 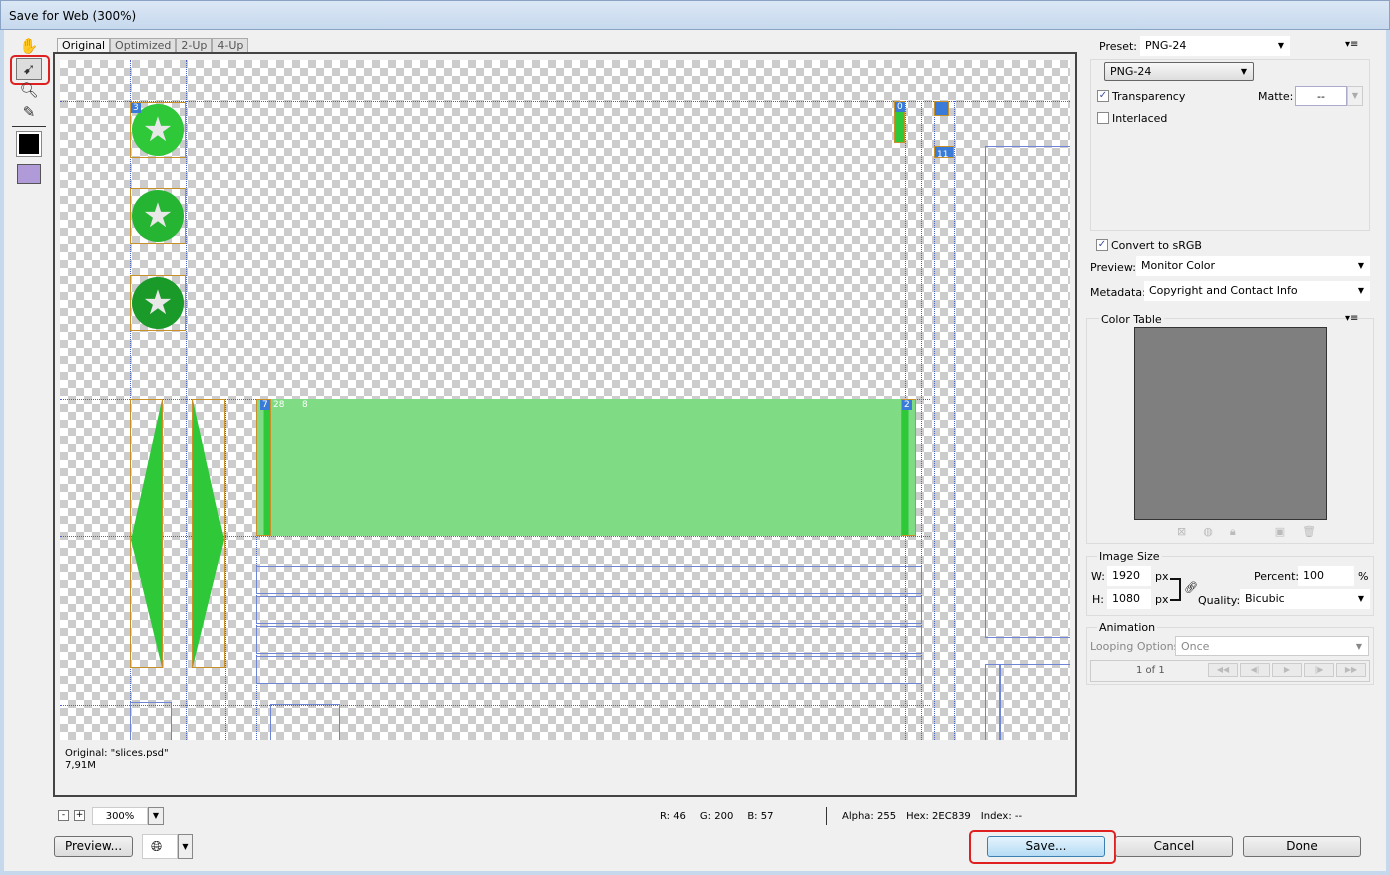 What do you see at coordinates (265, 405) in the screenshot?
I see `slice-number: 7` at bounding box center [265, 405].